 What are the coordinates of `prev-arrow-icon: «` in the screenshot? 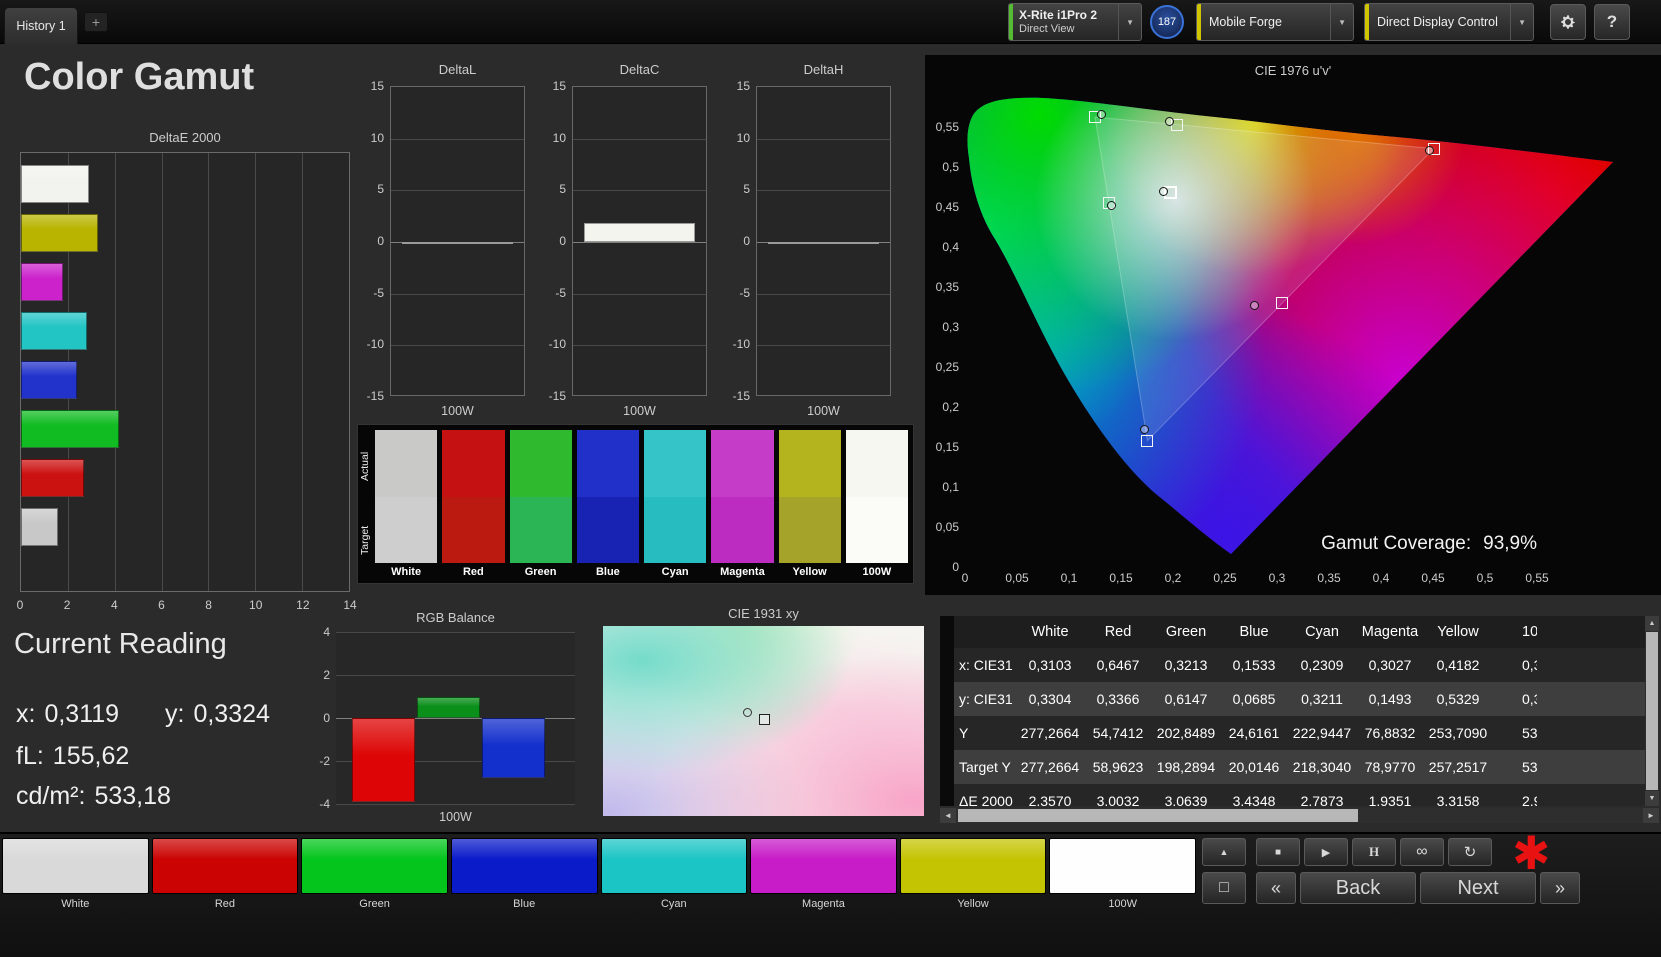 It's located at (1275, 887).